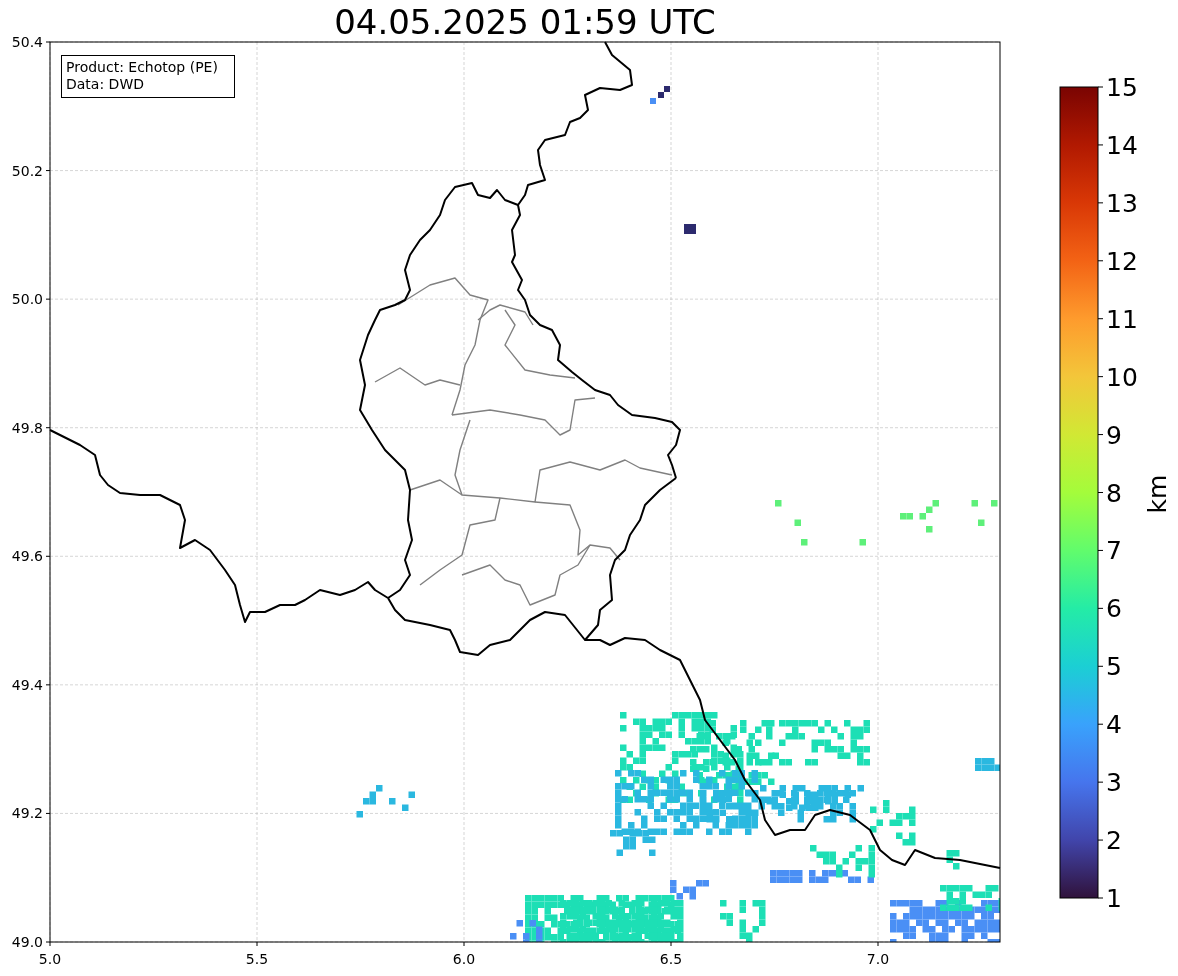  What do you see at coordinates (27, 299) in the screenshot?
I see `y-tick-label: 50.0` at bounding box center [27, 299].